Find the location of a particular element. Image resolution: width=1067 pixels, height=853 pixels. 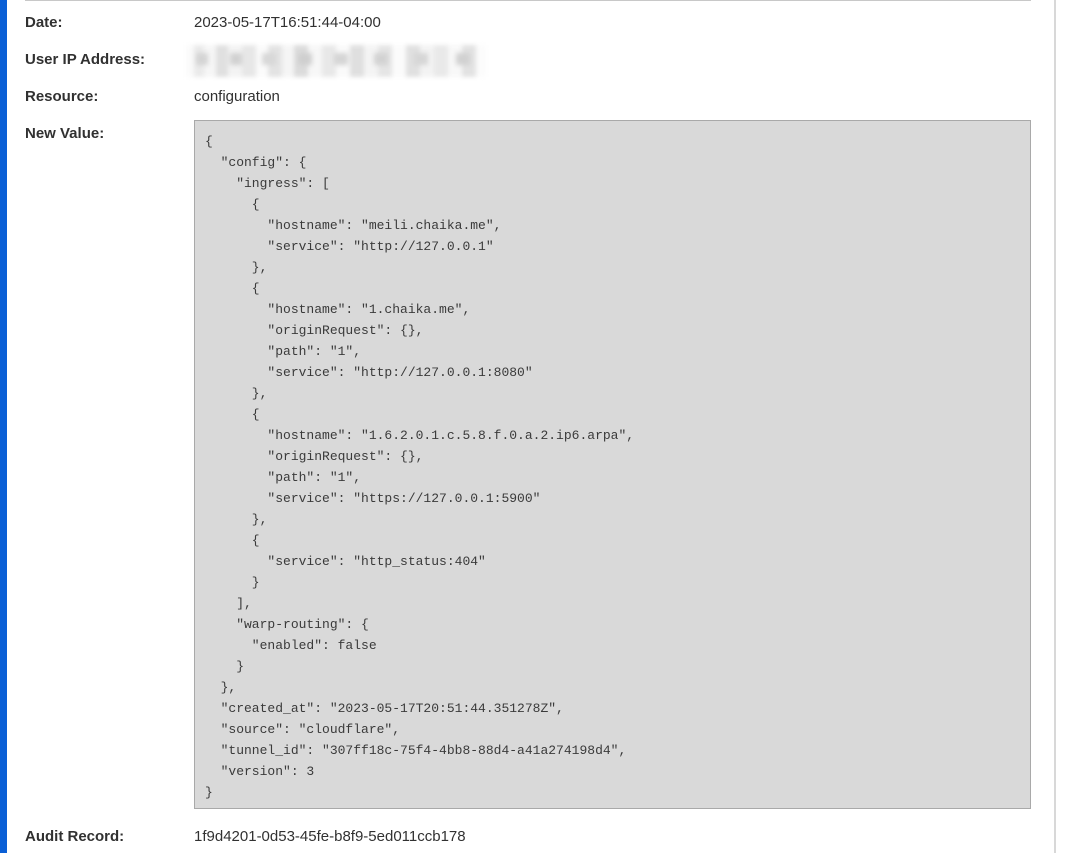

resource-value: configuration is located at coordinates (237, 96).